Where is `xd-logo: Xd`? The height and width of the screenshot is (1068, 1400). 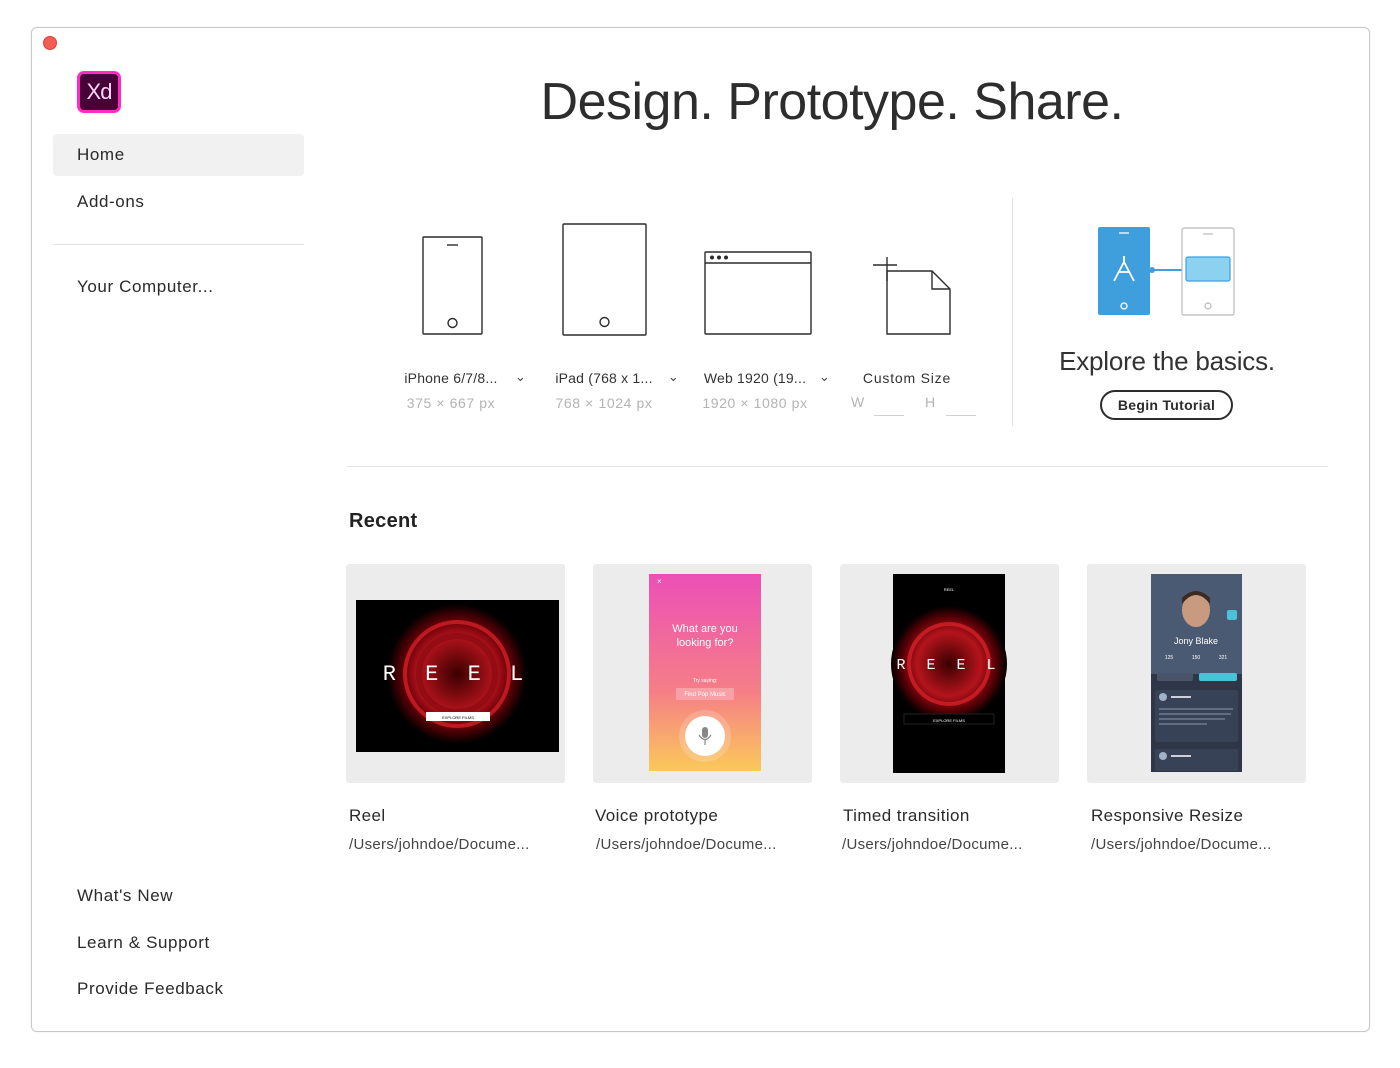
xd-logo: Xd is located at coordinates (99, 92).